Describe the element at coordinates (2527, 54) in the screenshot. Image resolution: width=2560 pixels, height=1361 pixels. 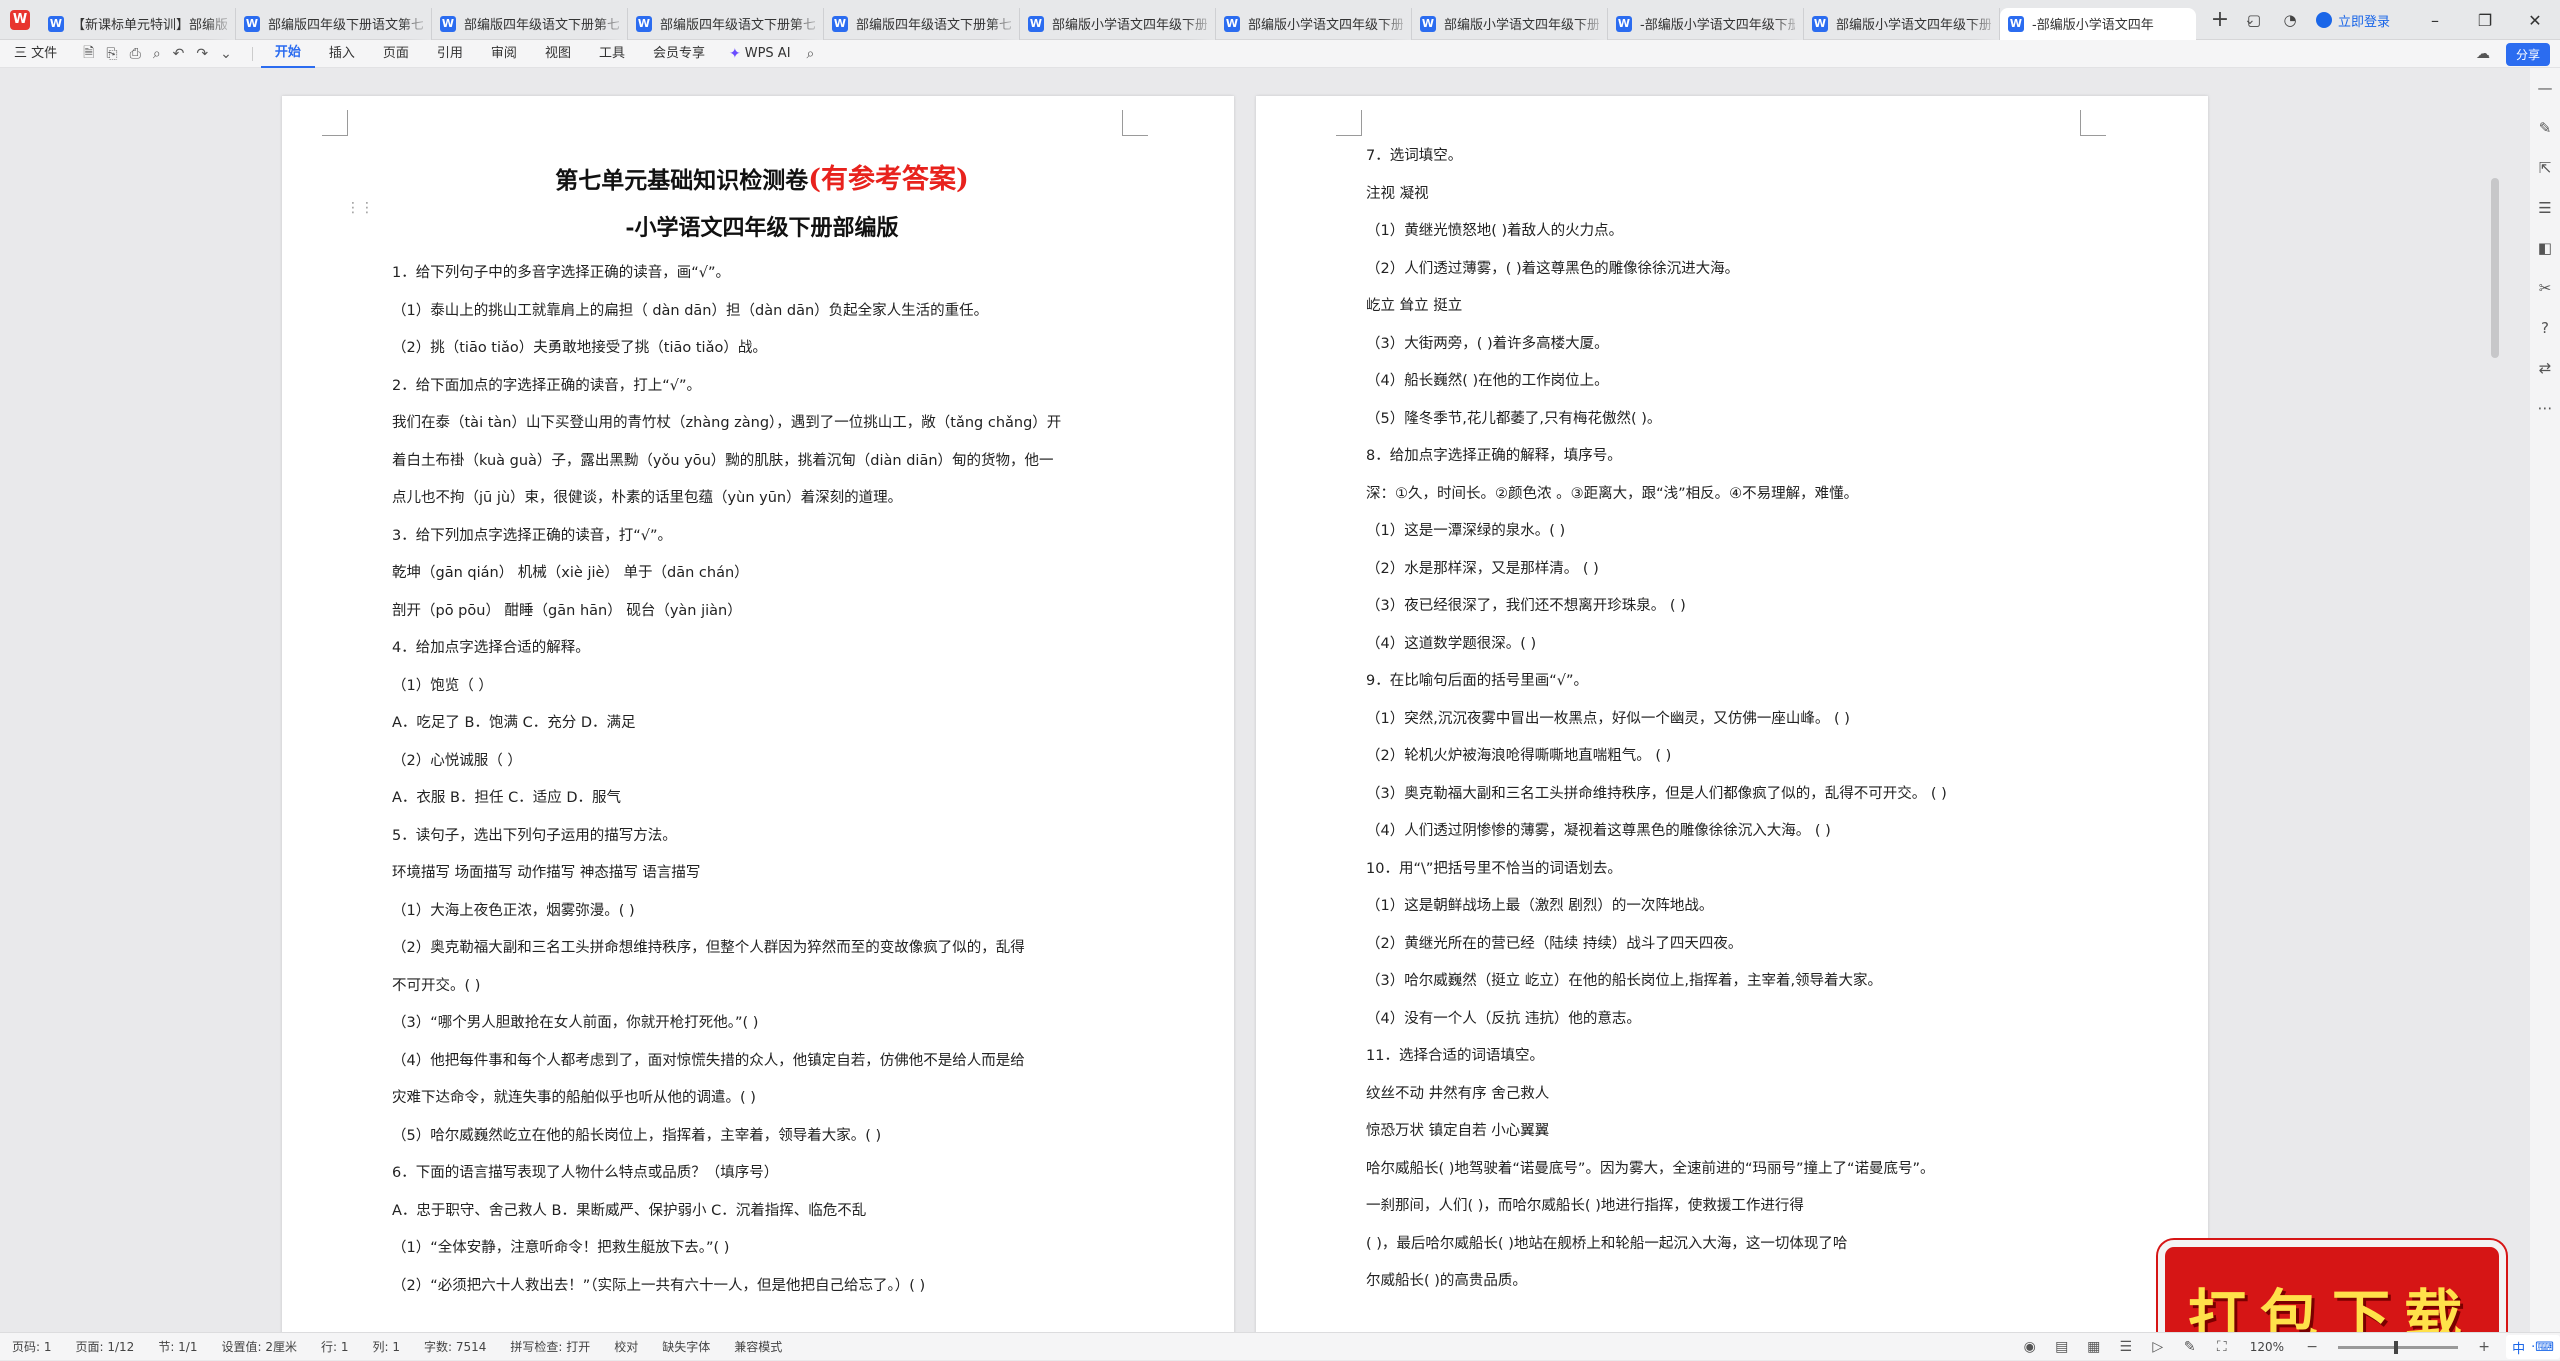
I see `share-button: 分享` at that location.